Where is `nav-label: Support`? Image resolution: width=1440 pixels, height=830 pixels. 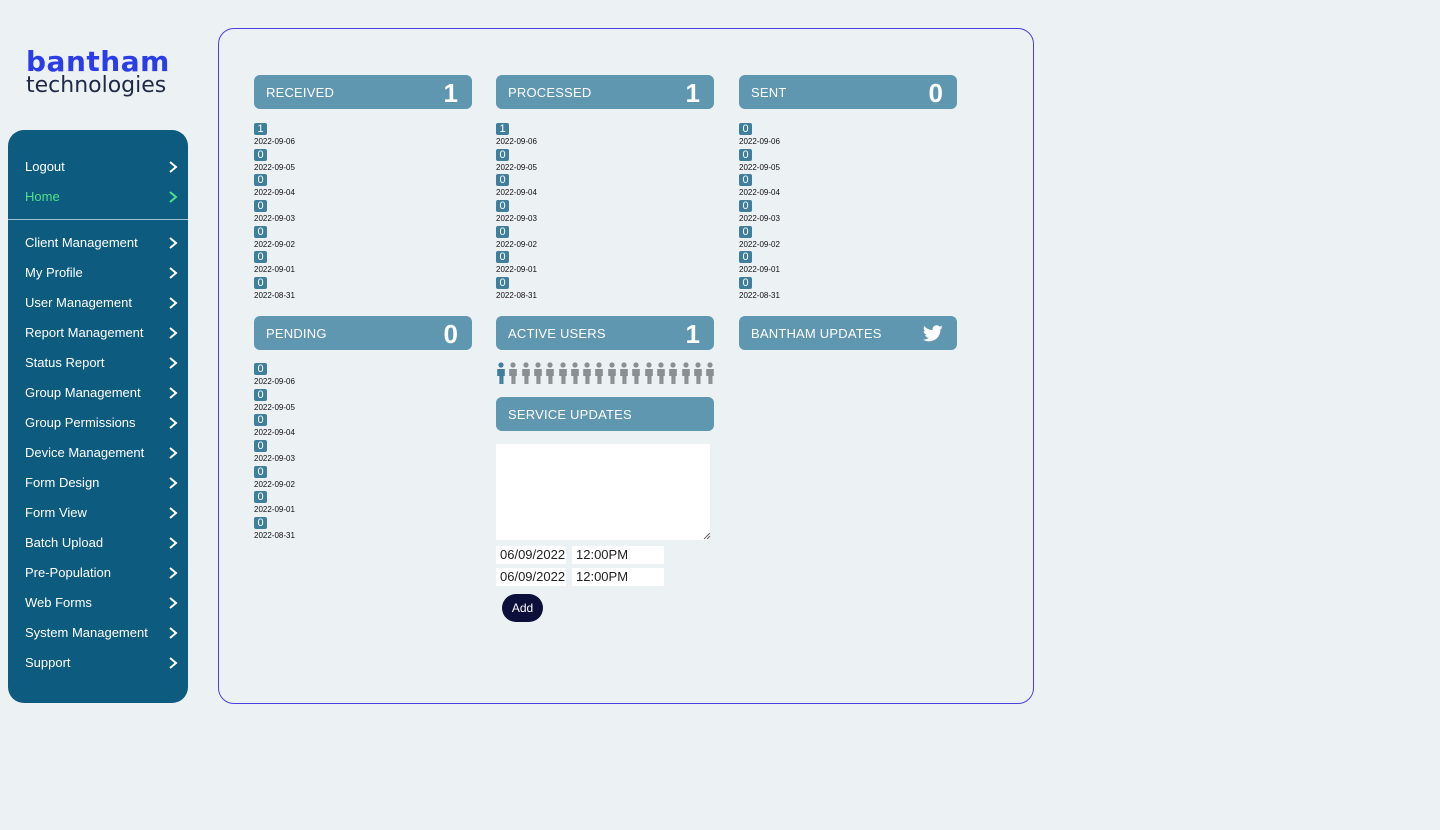 nav-label: Support is located at coordinates (48, 662).